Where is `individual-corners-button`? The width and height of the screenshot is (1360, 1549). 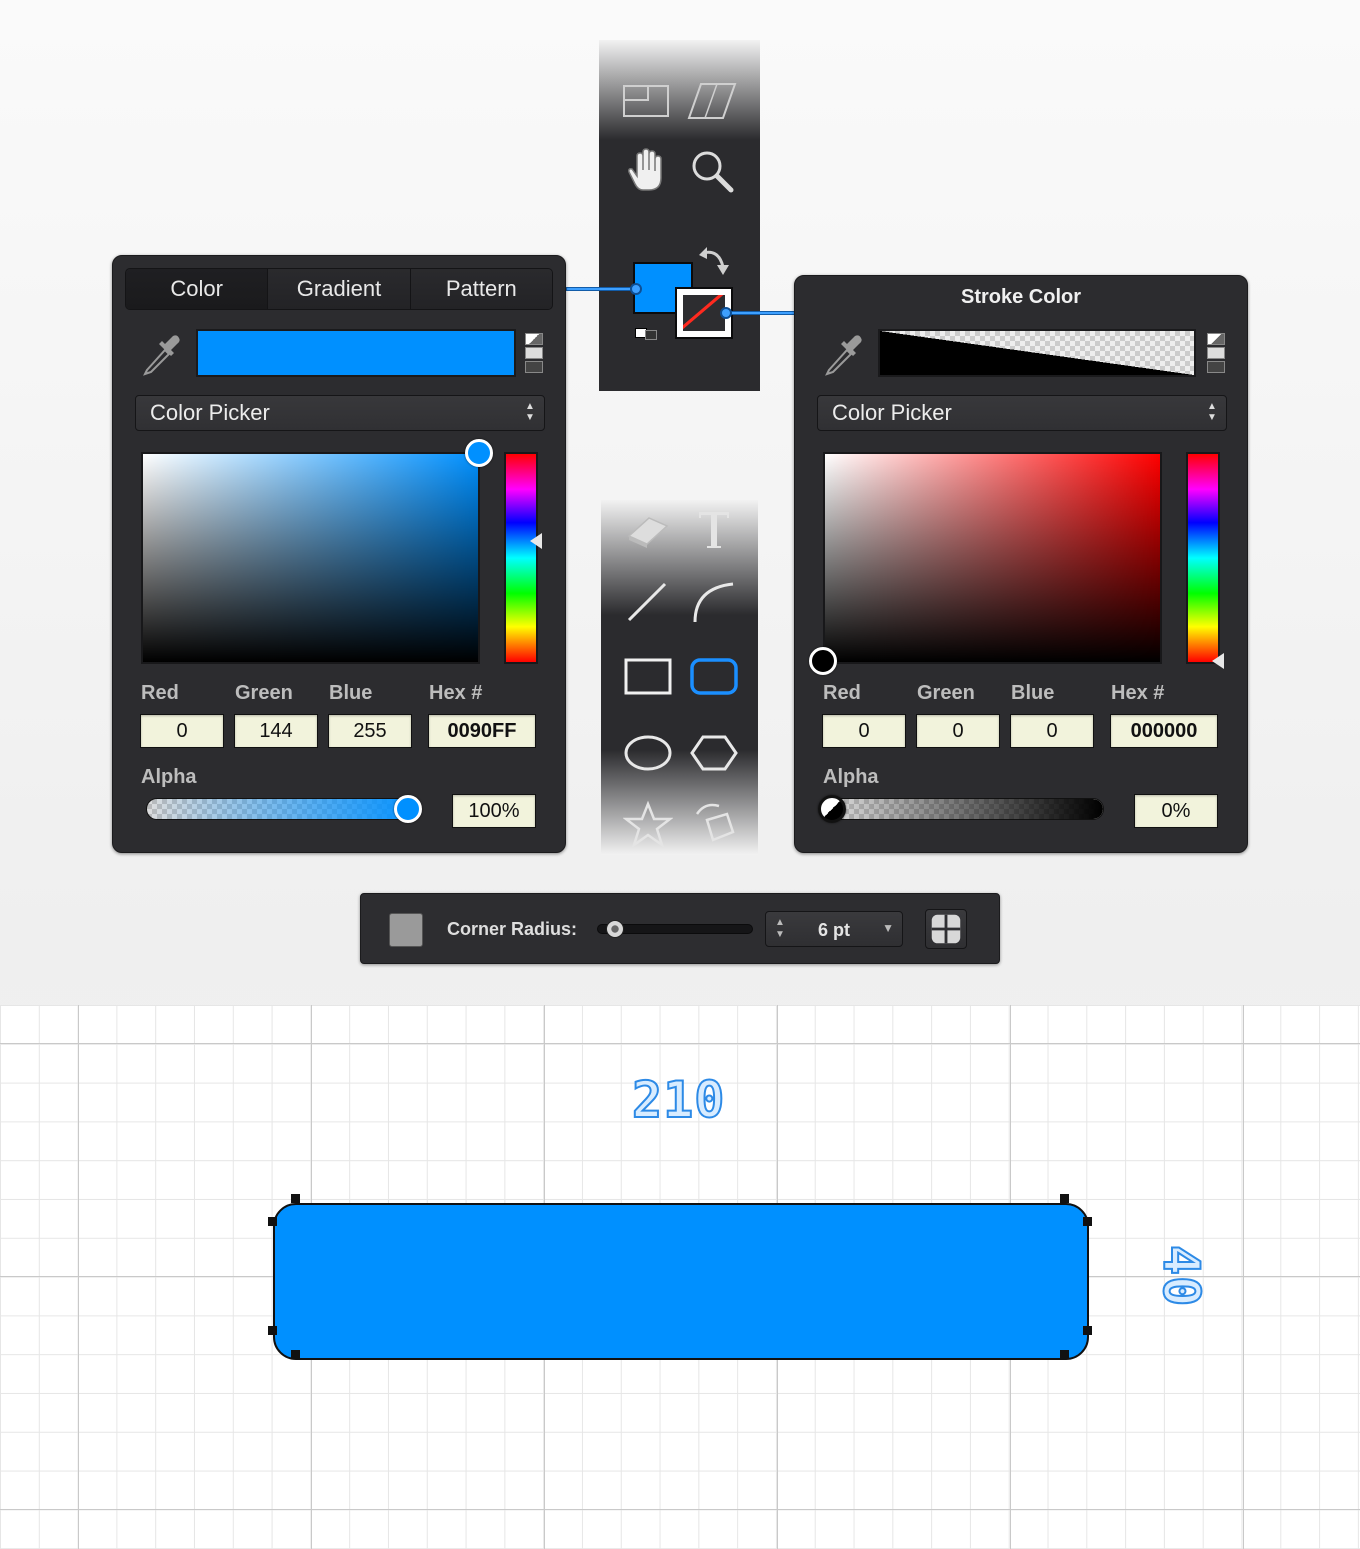
individual-corners-button is located at coordinates (946, 929).